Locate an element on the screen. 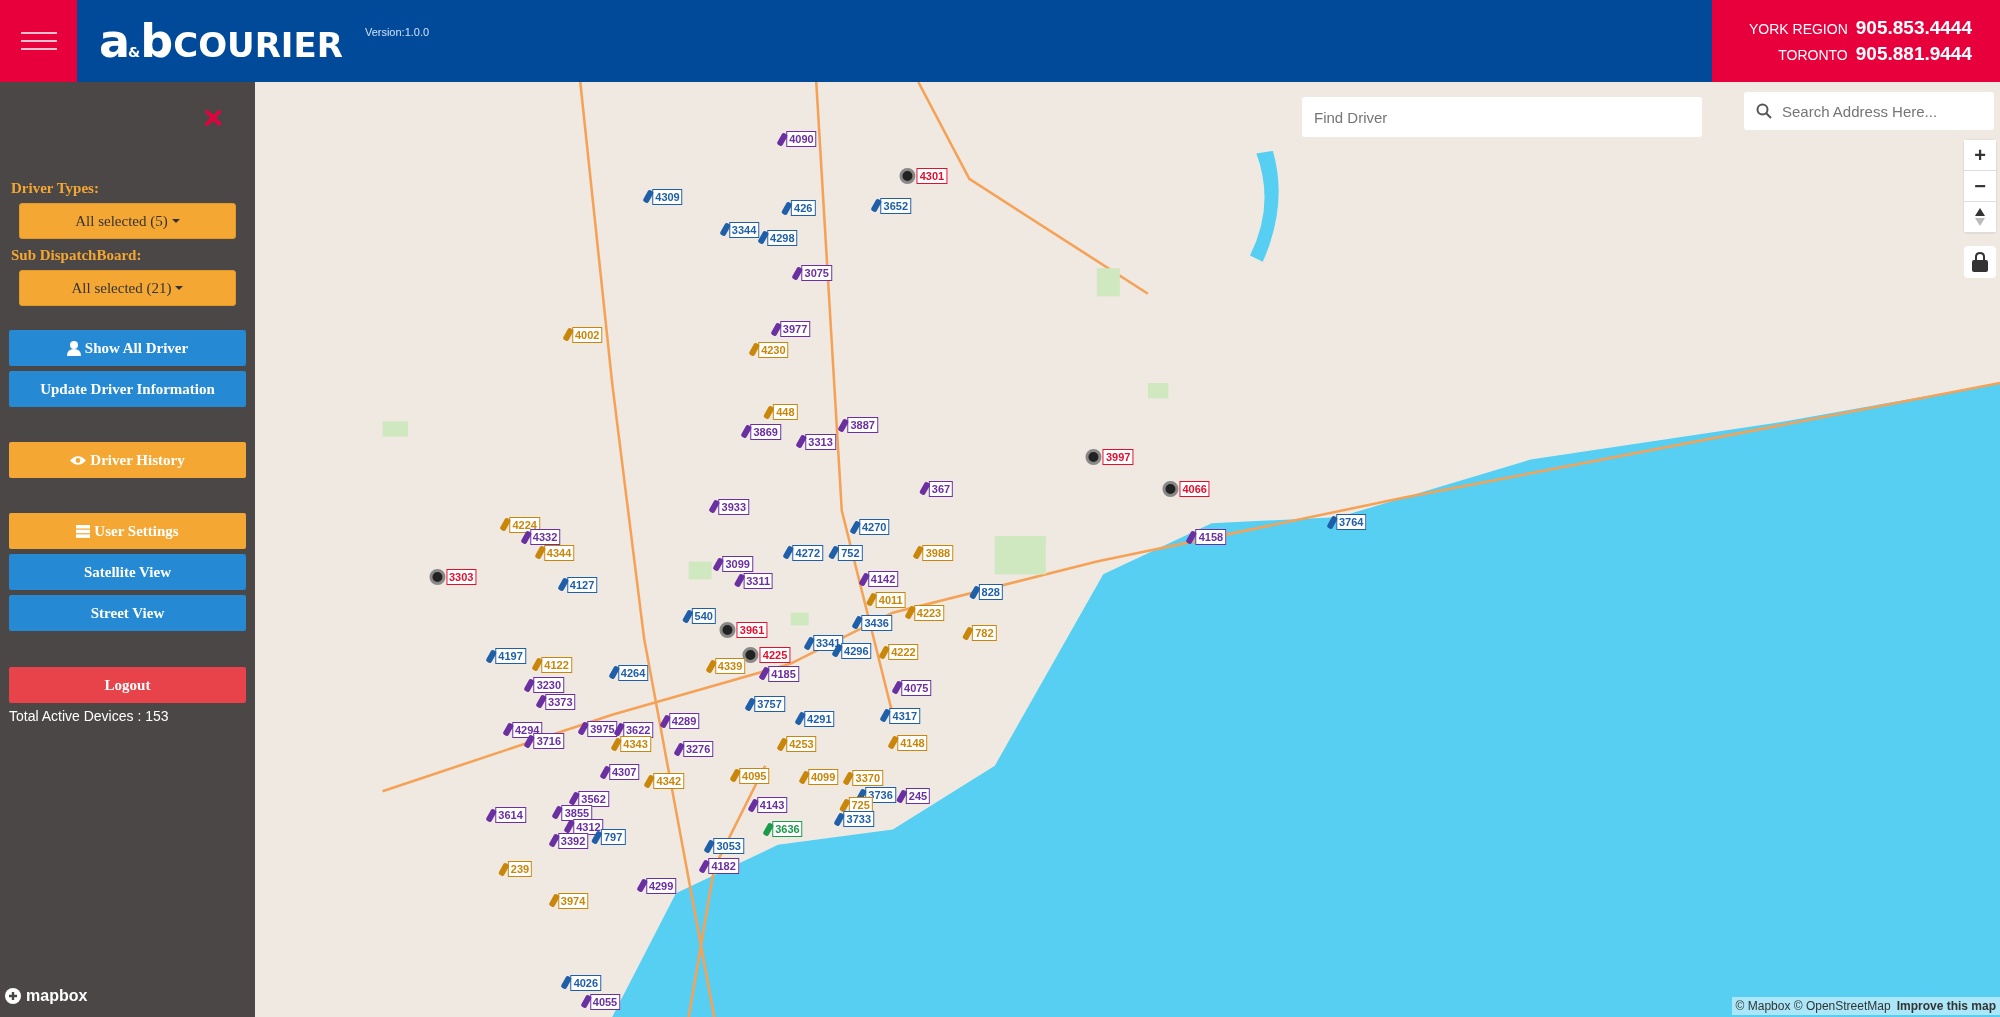 The width and height of the screenshot is (2000, 1017). driver-label: 3733 is located at coordinates (859, 819).